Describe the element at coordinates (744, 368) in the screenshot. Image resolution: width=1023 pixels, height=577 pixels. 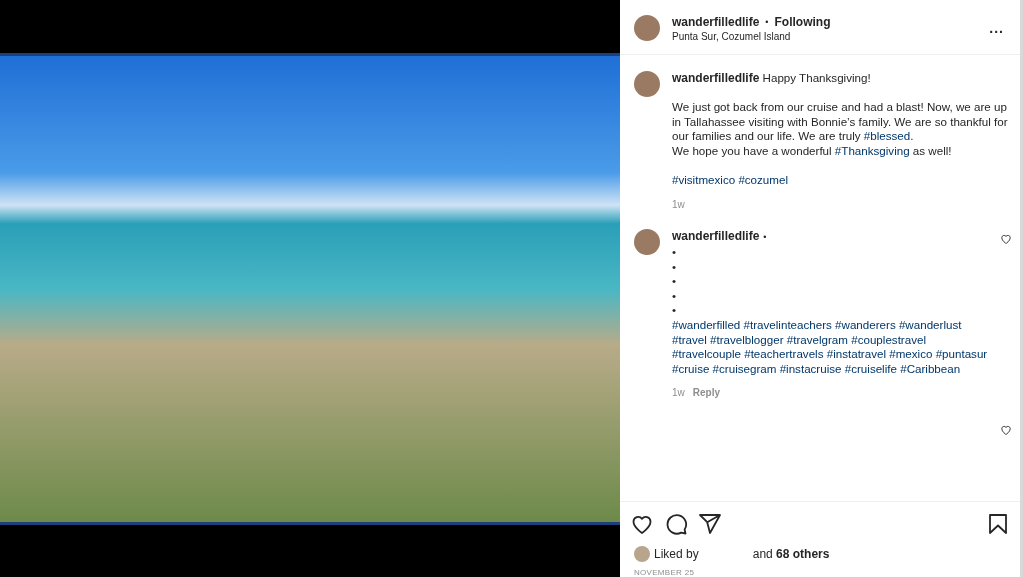
I see `hashtag-link: #cruisegram` at that location.